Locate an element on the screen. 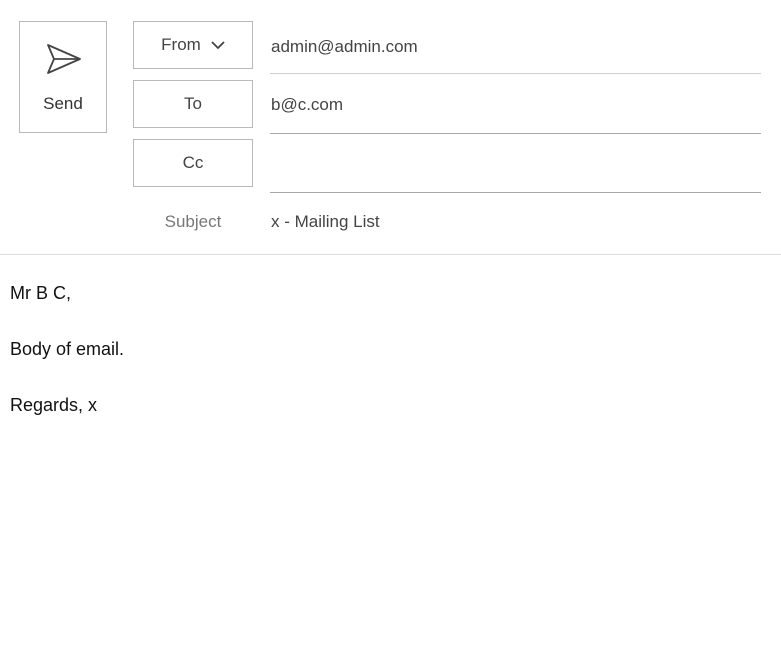 The height and width of the screenshot is (650, 781). cc-button: Cc is located at coordinates (193, 163).